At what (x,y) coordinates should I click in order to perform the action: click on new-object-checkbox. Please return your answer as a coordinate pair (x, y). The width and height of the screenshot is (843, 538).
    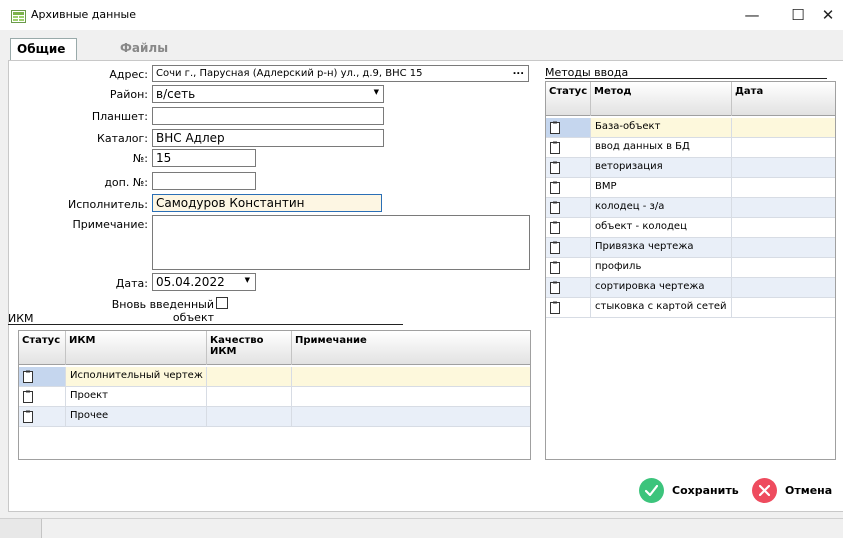
    Looking at the image, I should click on (222, 303).